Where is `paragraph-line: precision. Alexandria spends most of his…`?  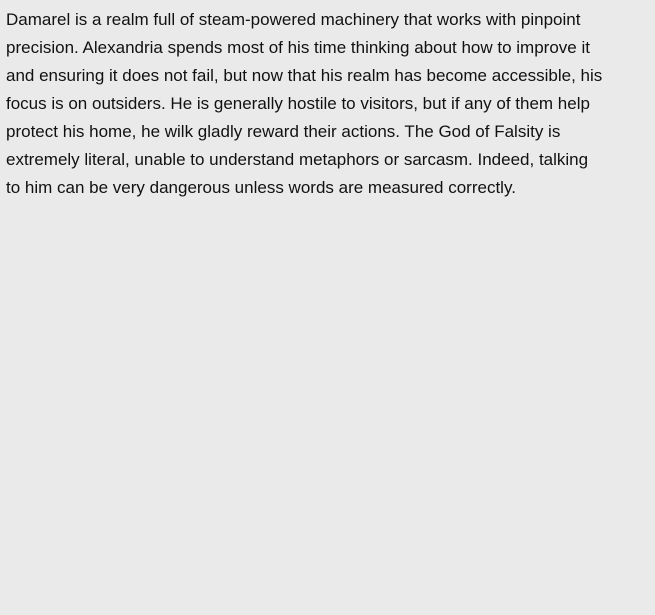 paragraph-line: precision. Alexandria spends most of his… is located at coordinates (298, 47).